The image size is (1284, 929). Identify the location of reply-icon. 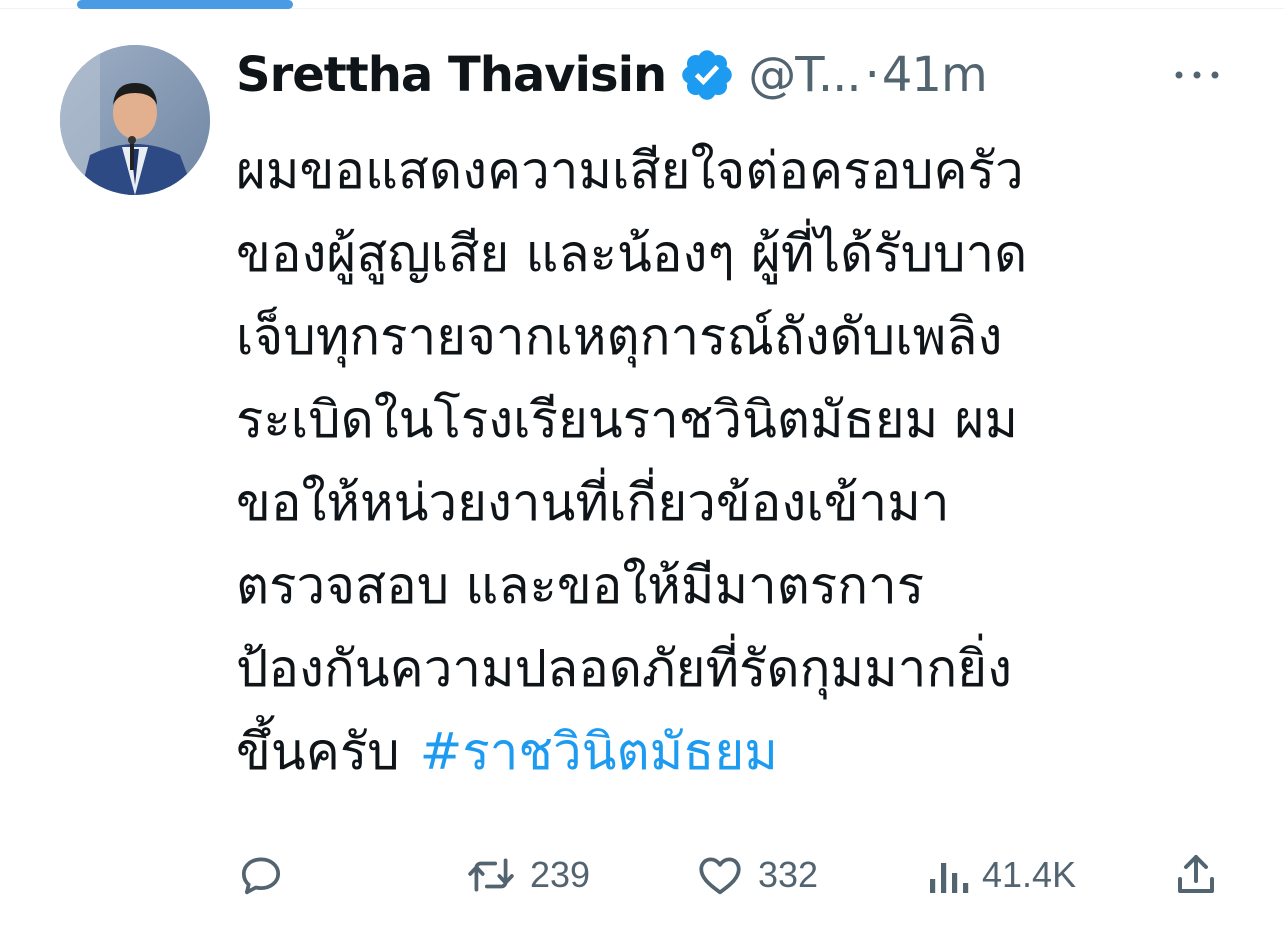
(261, 876).